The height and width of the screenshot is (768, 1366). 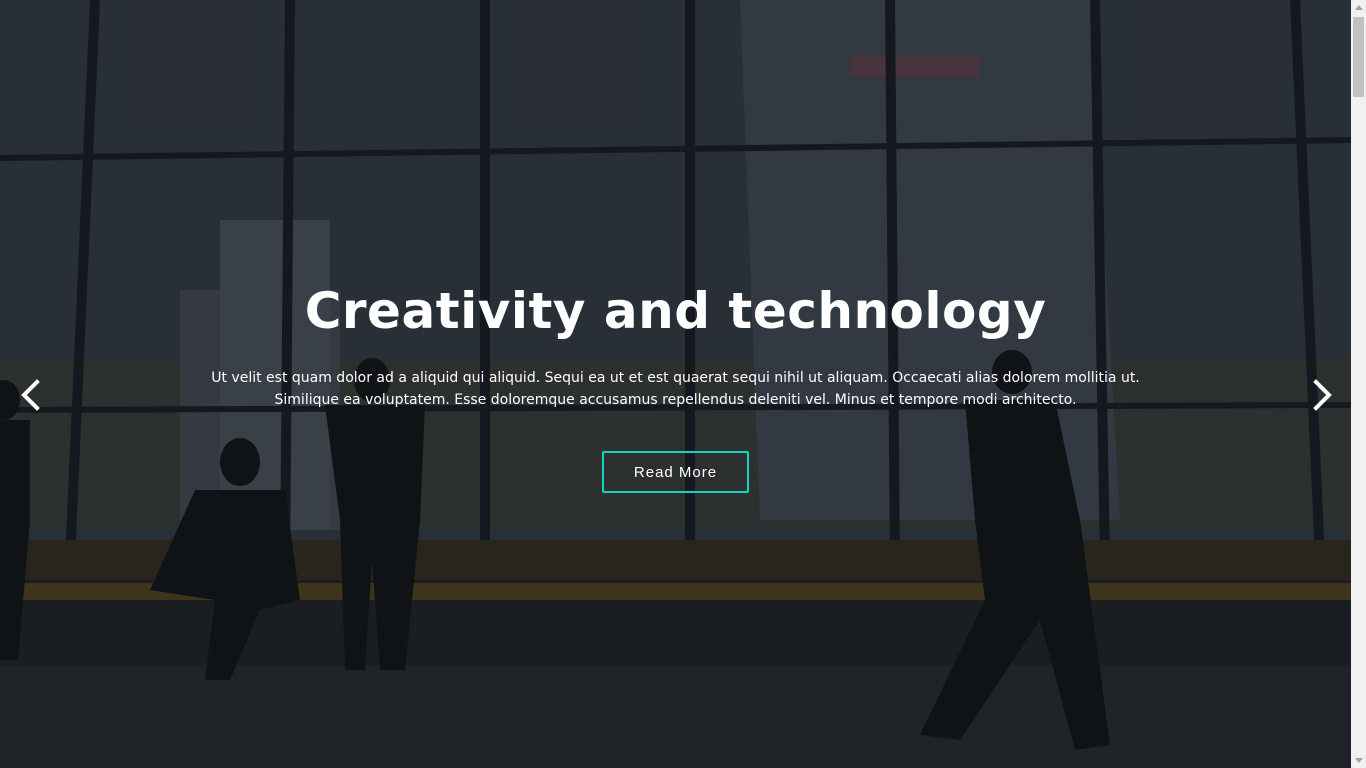 I want to click on carousel-prev-button, so click(x=31, y=395).